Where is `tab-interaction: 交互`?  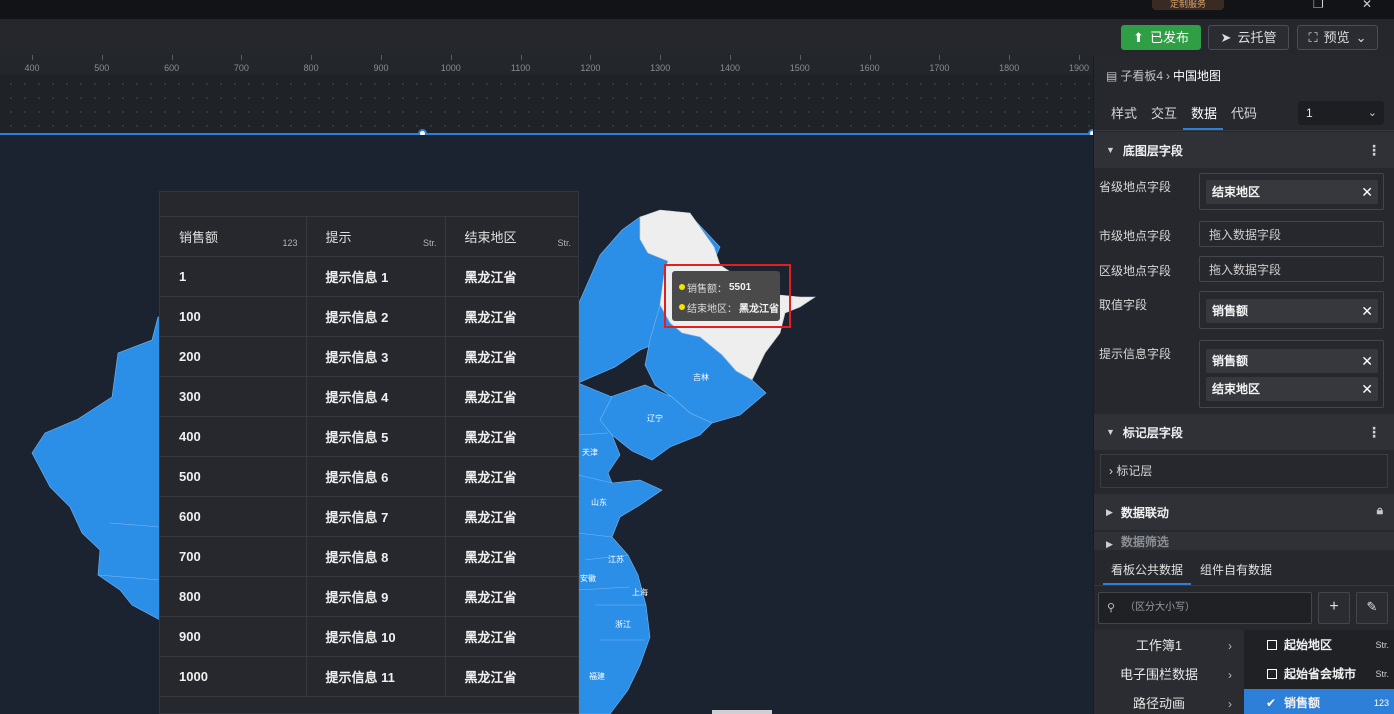 tab-interaction: 交互 is located at coordinates (1164, 112).